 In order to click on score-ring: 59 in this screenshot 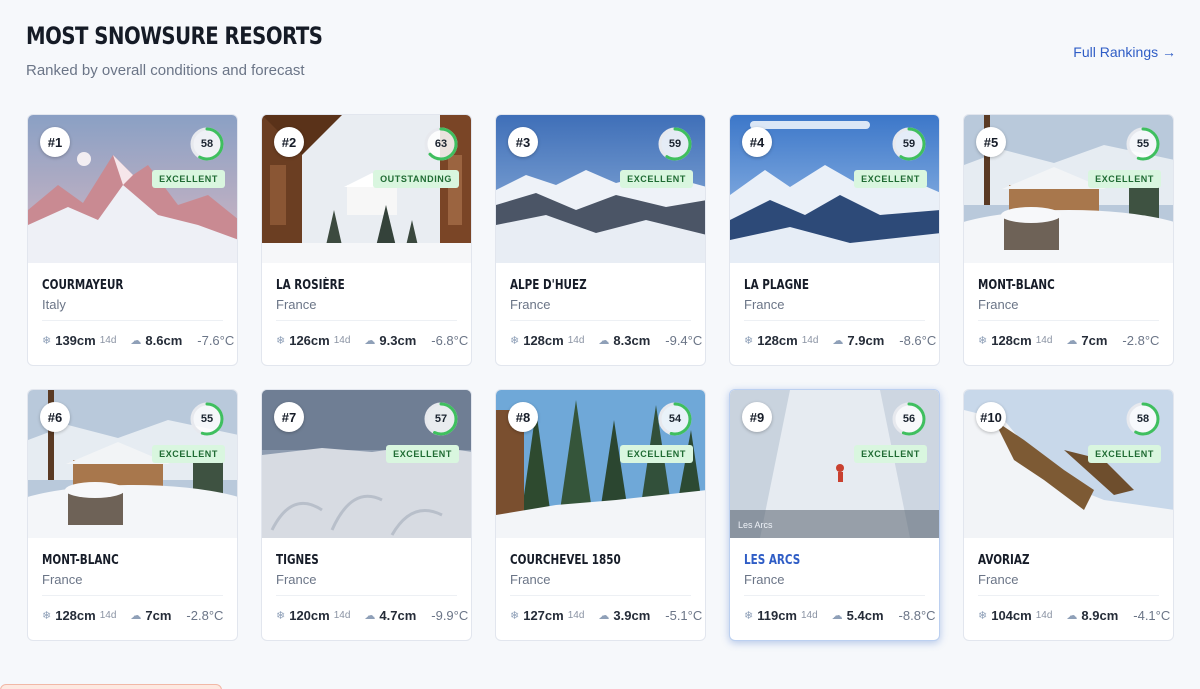, I will do `click(909, 144)`.